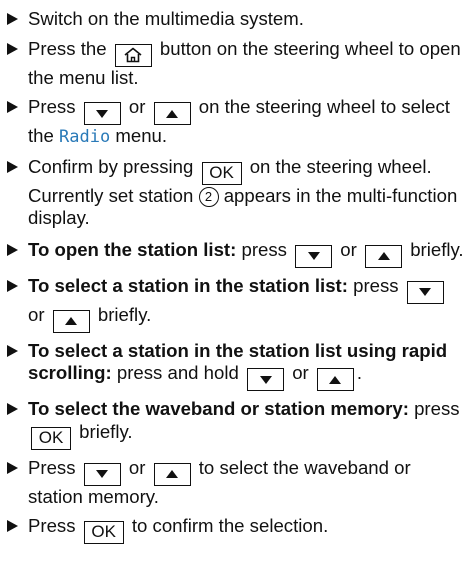  Describe the element at coordinates (67, 48) in the screenshot. I see `step-text: Press the` at that location.